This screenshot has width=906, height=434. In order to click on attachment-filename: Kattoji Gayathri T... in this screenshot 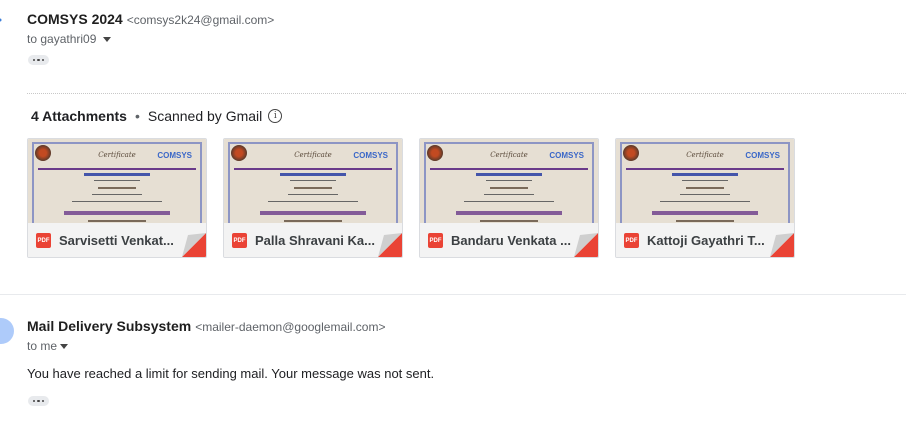, I will do `click(706, 240)`.